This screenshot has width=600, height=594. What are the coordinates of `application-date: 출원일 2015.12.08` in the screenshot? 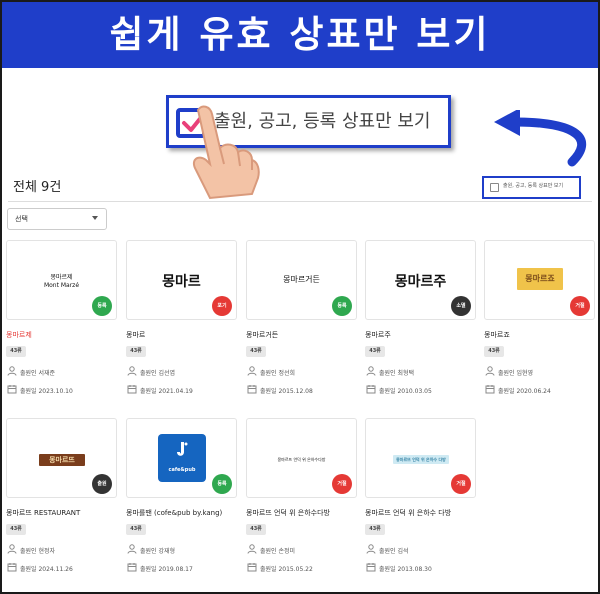 It's located at (286, 391).